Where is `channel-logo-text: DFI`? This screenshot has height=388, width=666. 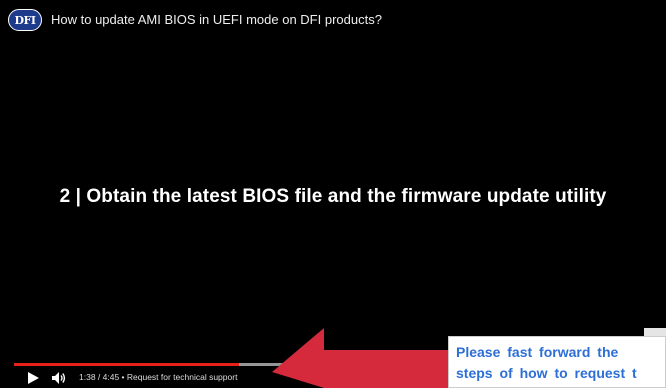
channel-logo-text: DFI is located at coordinates (25, 20).